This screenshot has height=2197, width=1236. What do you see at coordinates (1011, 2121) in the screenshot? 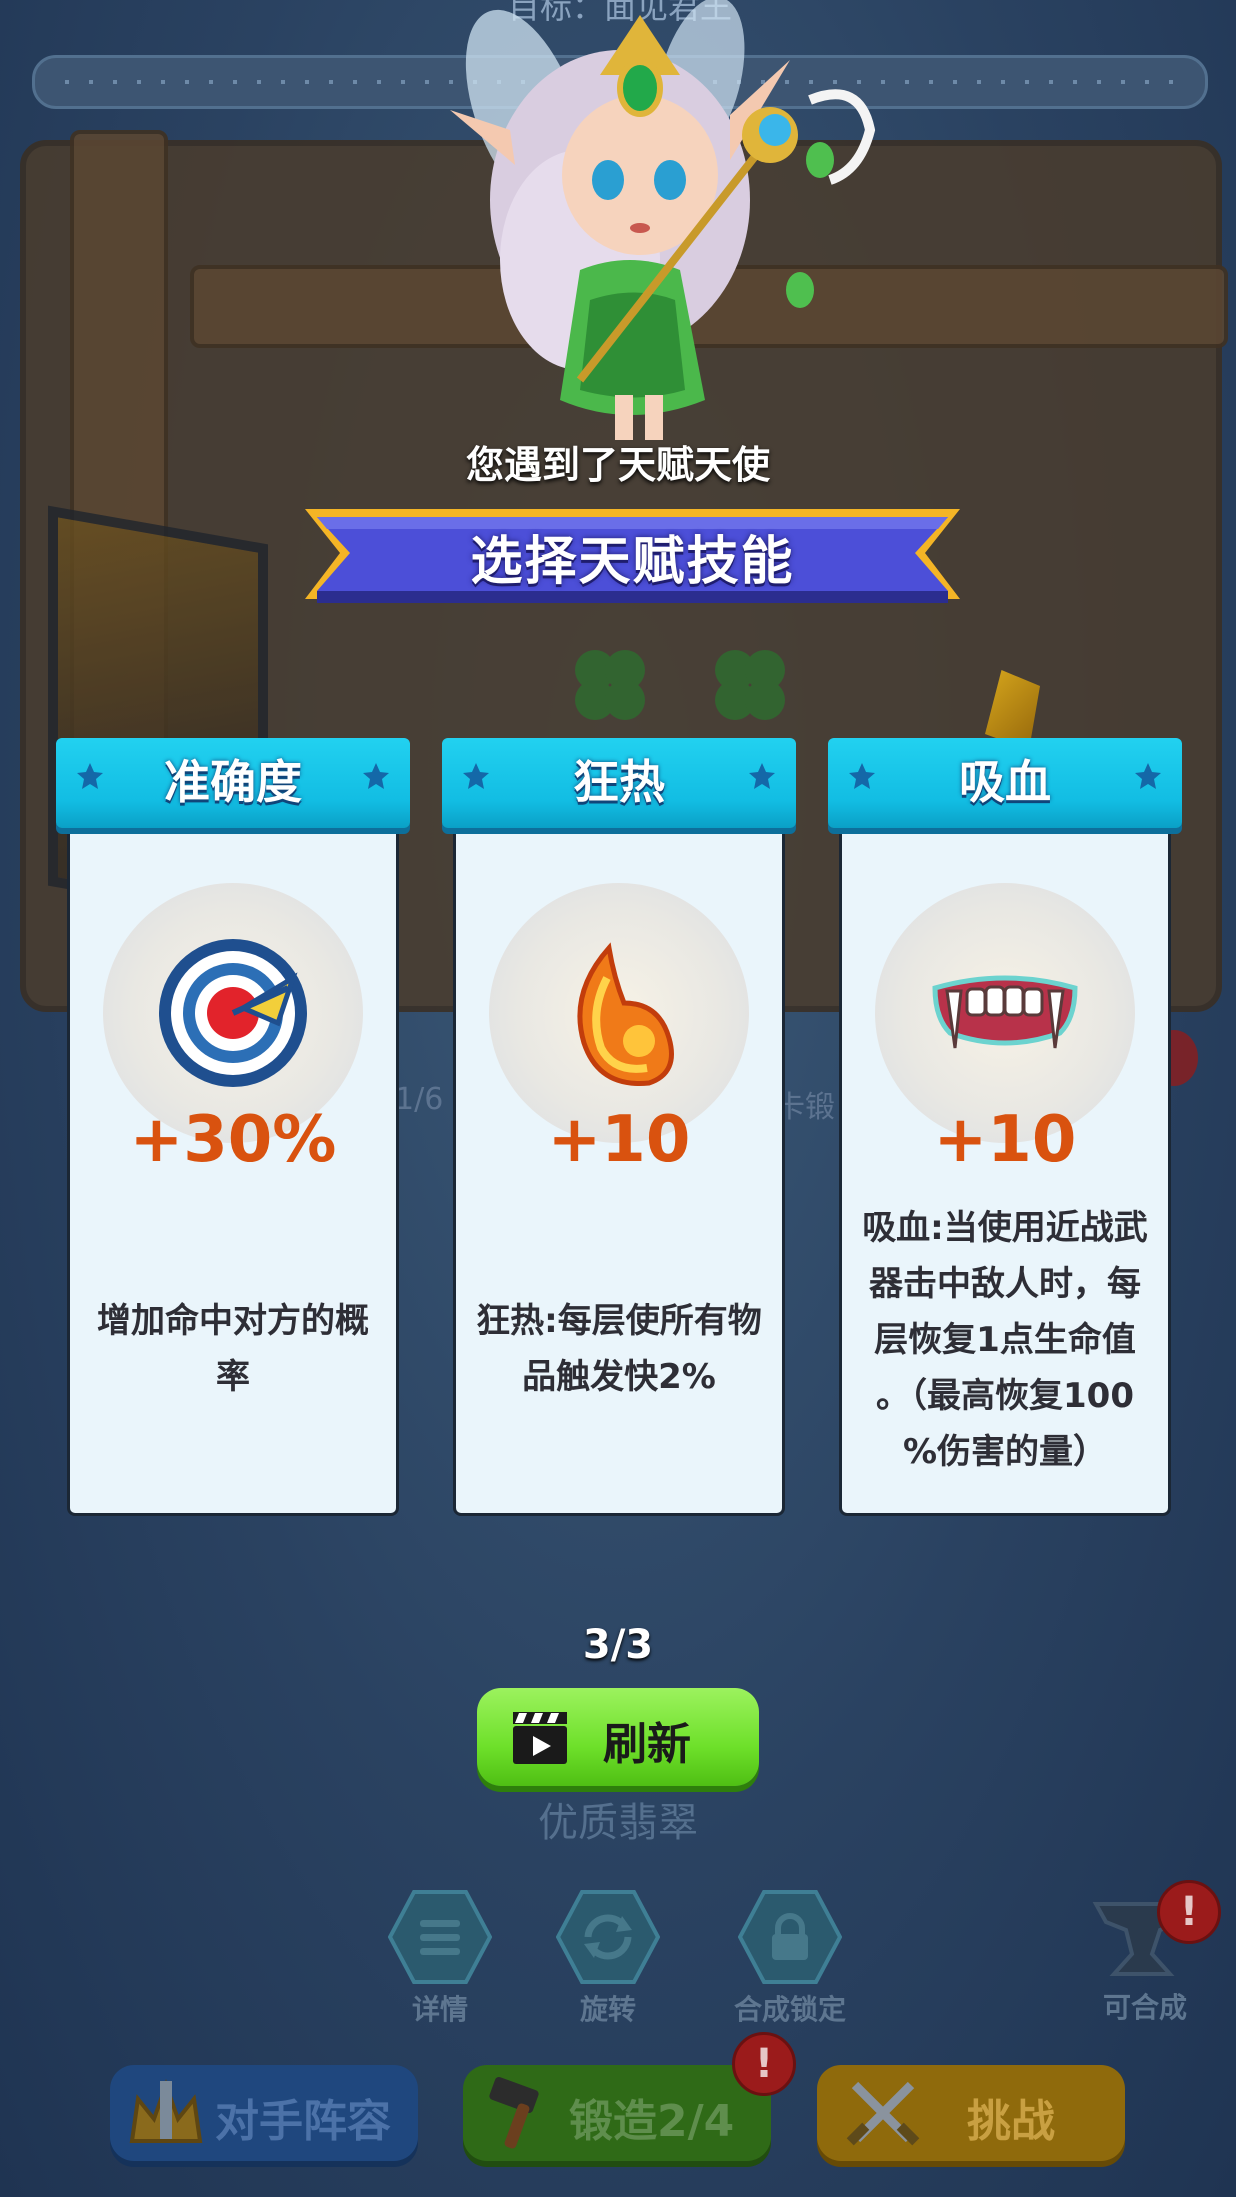
I see `challenge-label: 挑战` at bounding box center [1011, 2121].